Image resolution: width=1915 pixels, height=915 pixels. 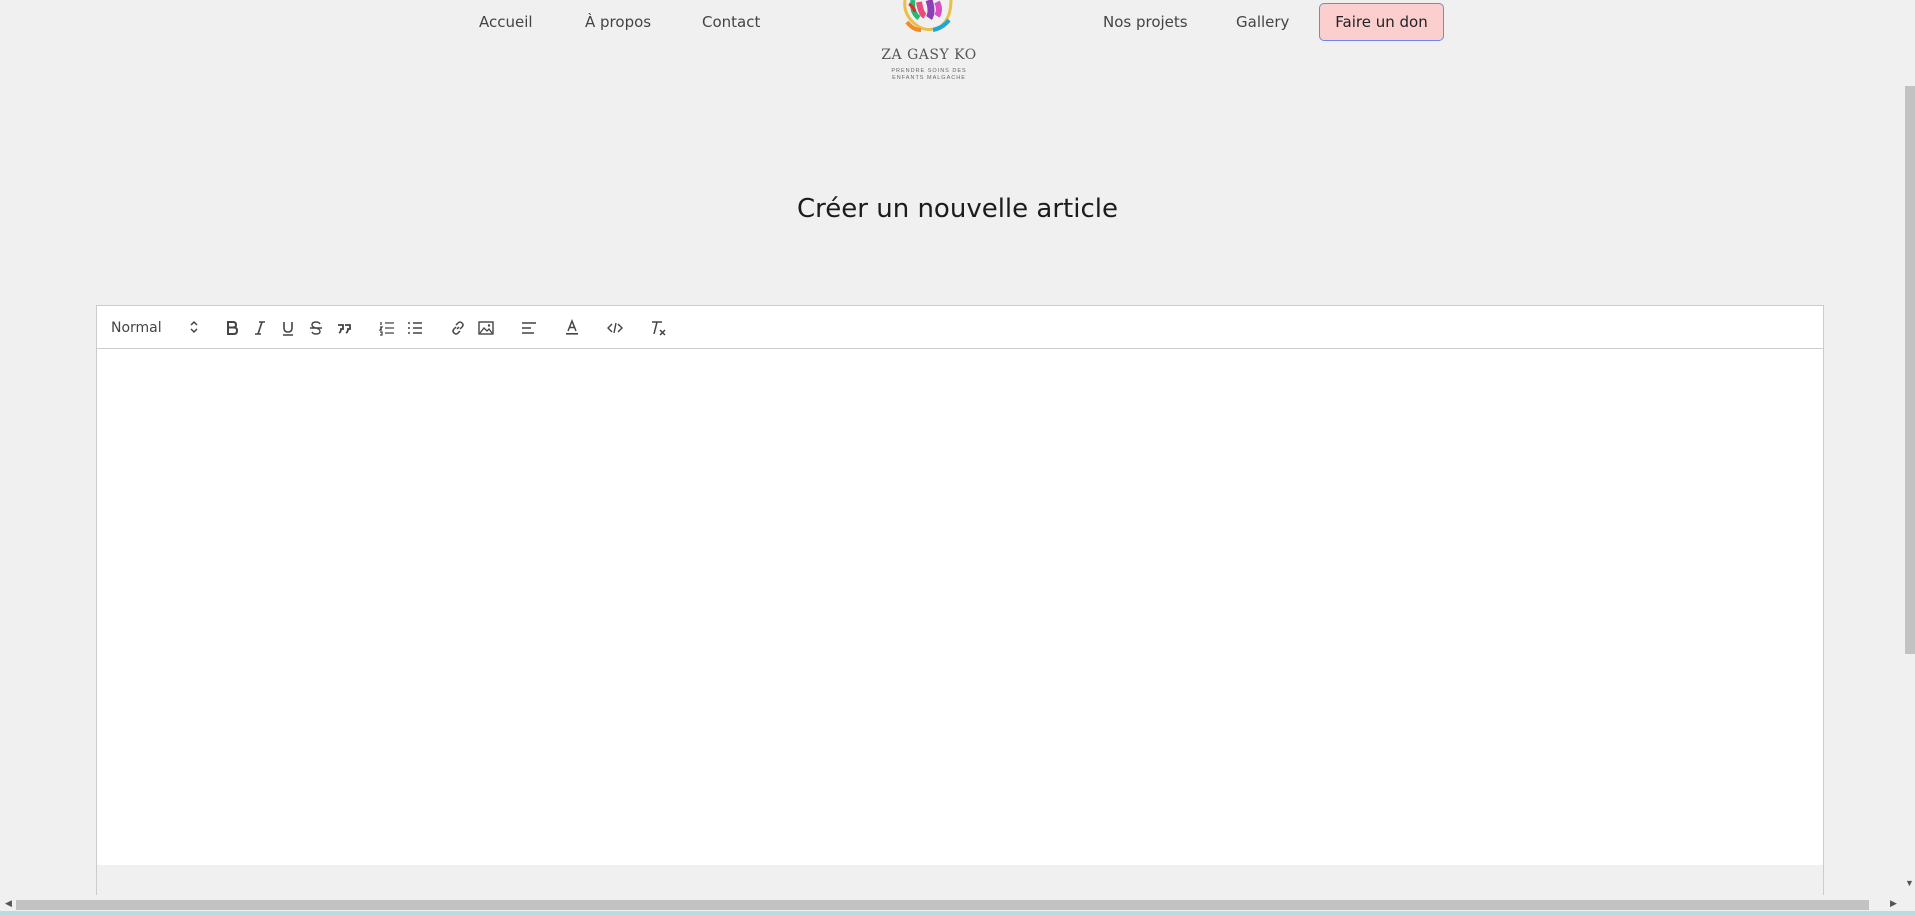 I want to click on donate-button: Faire un don, so click(x=1381, y=22).